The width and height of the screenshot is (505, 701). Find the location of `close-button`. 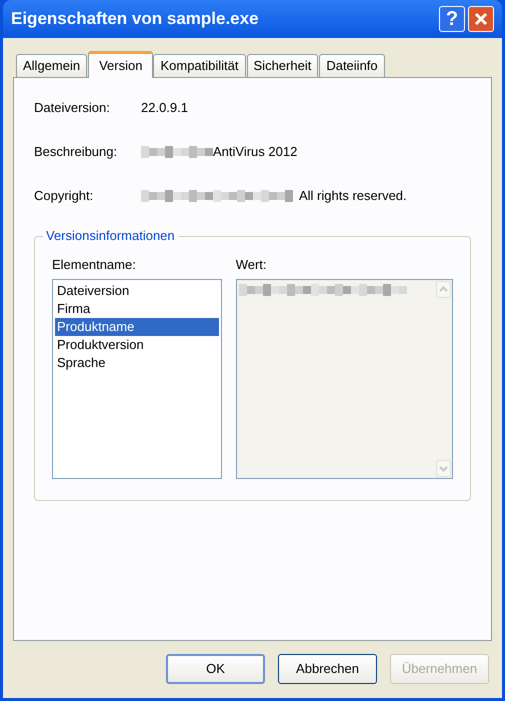

close-button is located at coordinates (481, 19).